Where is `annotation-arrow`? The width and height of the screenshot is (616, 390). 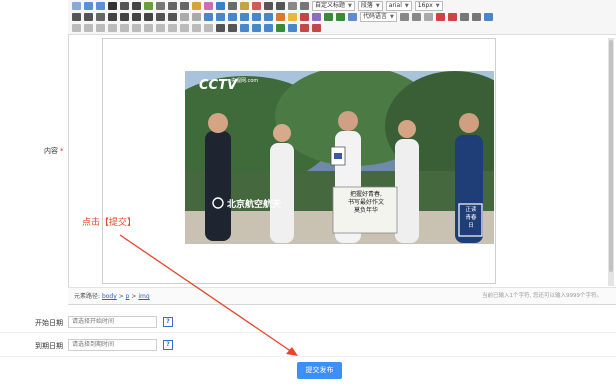
annotation-arrow is located at coordinates (208, 295).